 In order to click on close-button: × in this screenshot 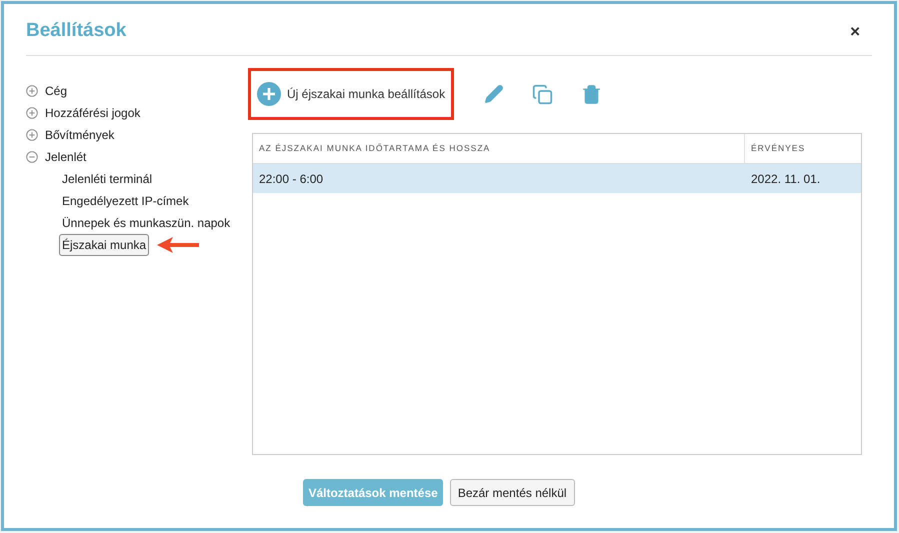, I will do `click(855, 31)`.